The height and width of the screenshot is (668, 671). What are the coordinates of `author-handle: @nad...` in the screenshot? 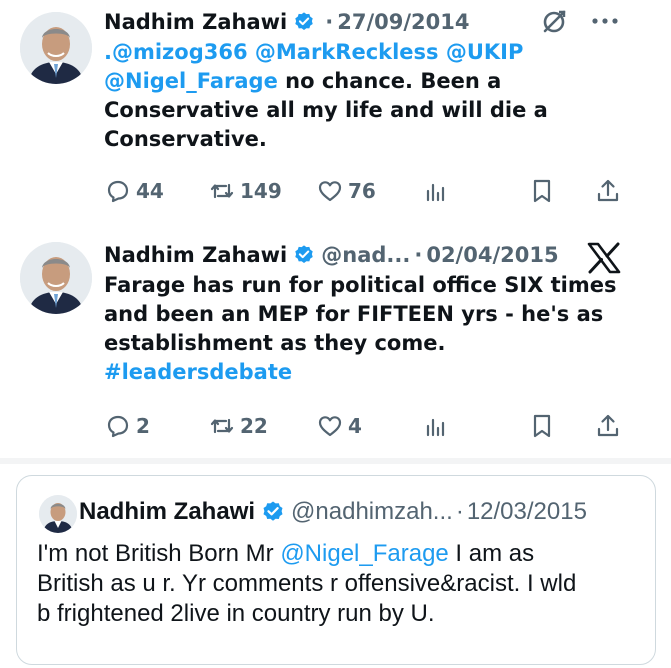 It's located at (365, 255).